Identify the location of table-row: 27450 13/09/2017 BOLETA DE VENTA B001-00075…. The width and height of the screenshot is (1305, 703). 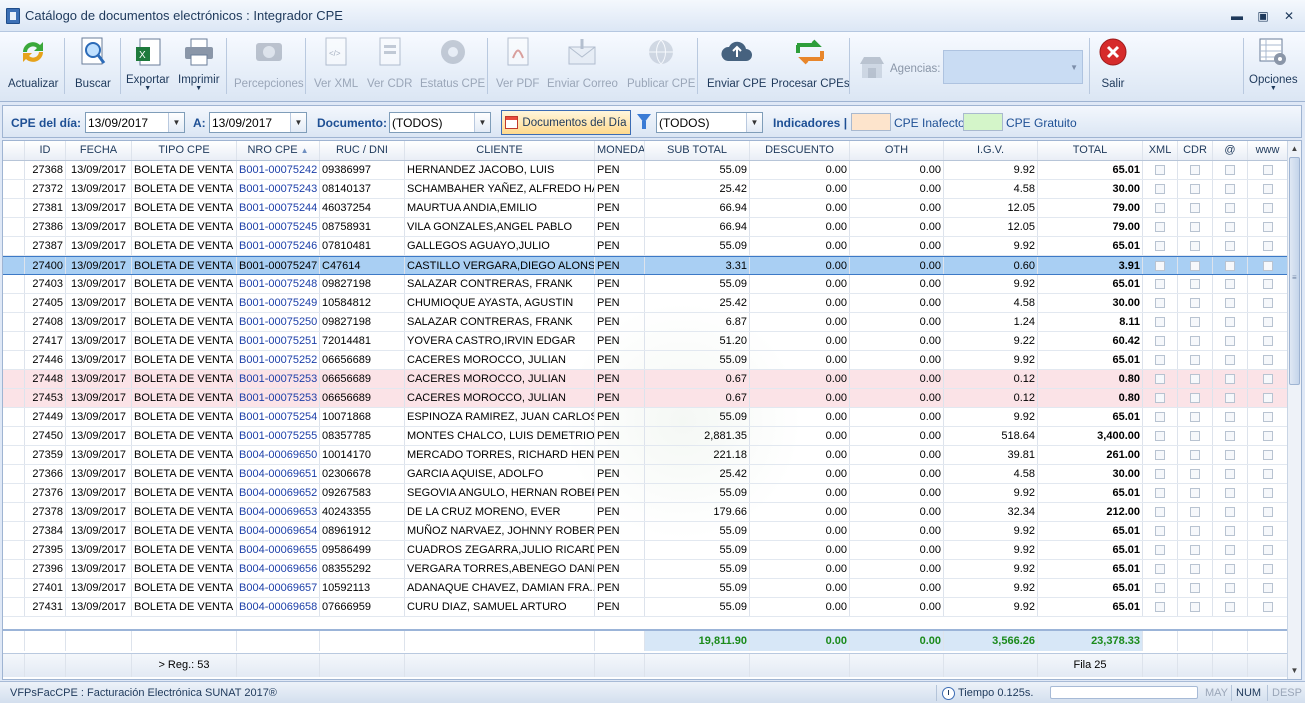
(645, 436).